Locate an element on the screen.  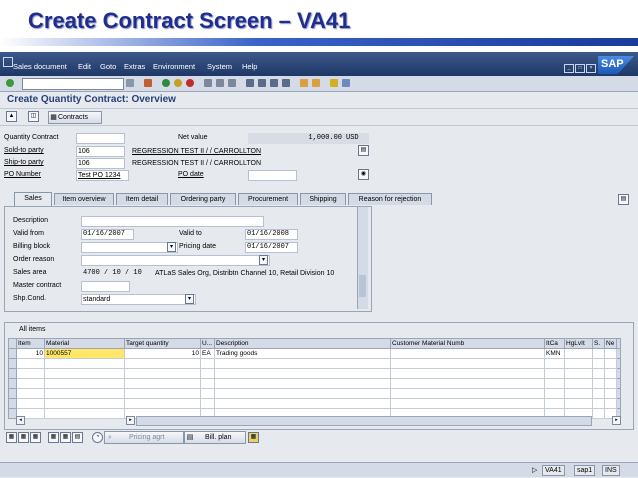
order-reason-dropdown-icon: ▾ is located at coordinates (263, 260).